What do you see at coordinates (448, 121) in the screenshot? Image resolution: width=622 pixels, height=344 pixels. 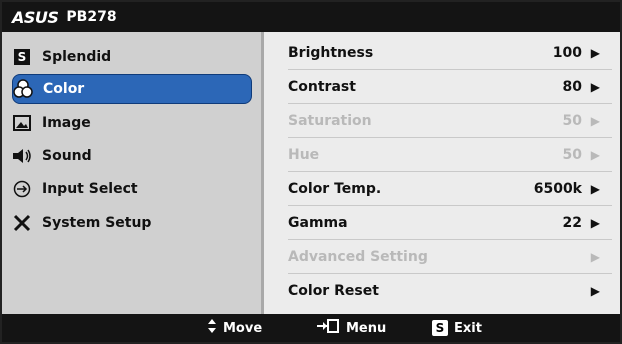 I see `setting-saturation: Saturation 50 ▶` at bounding box center [448, 121].